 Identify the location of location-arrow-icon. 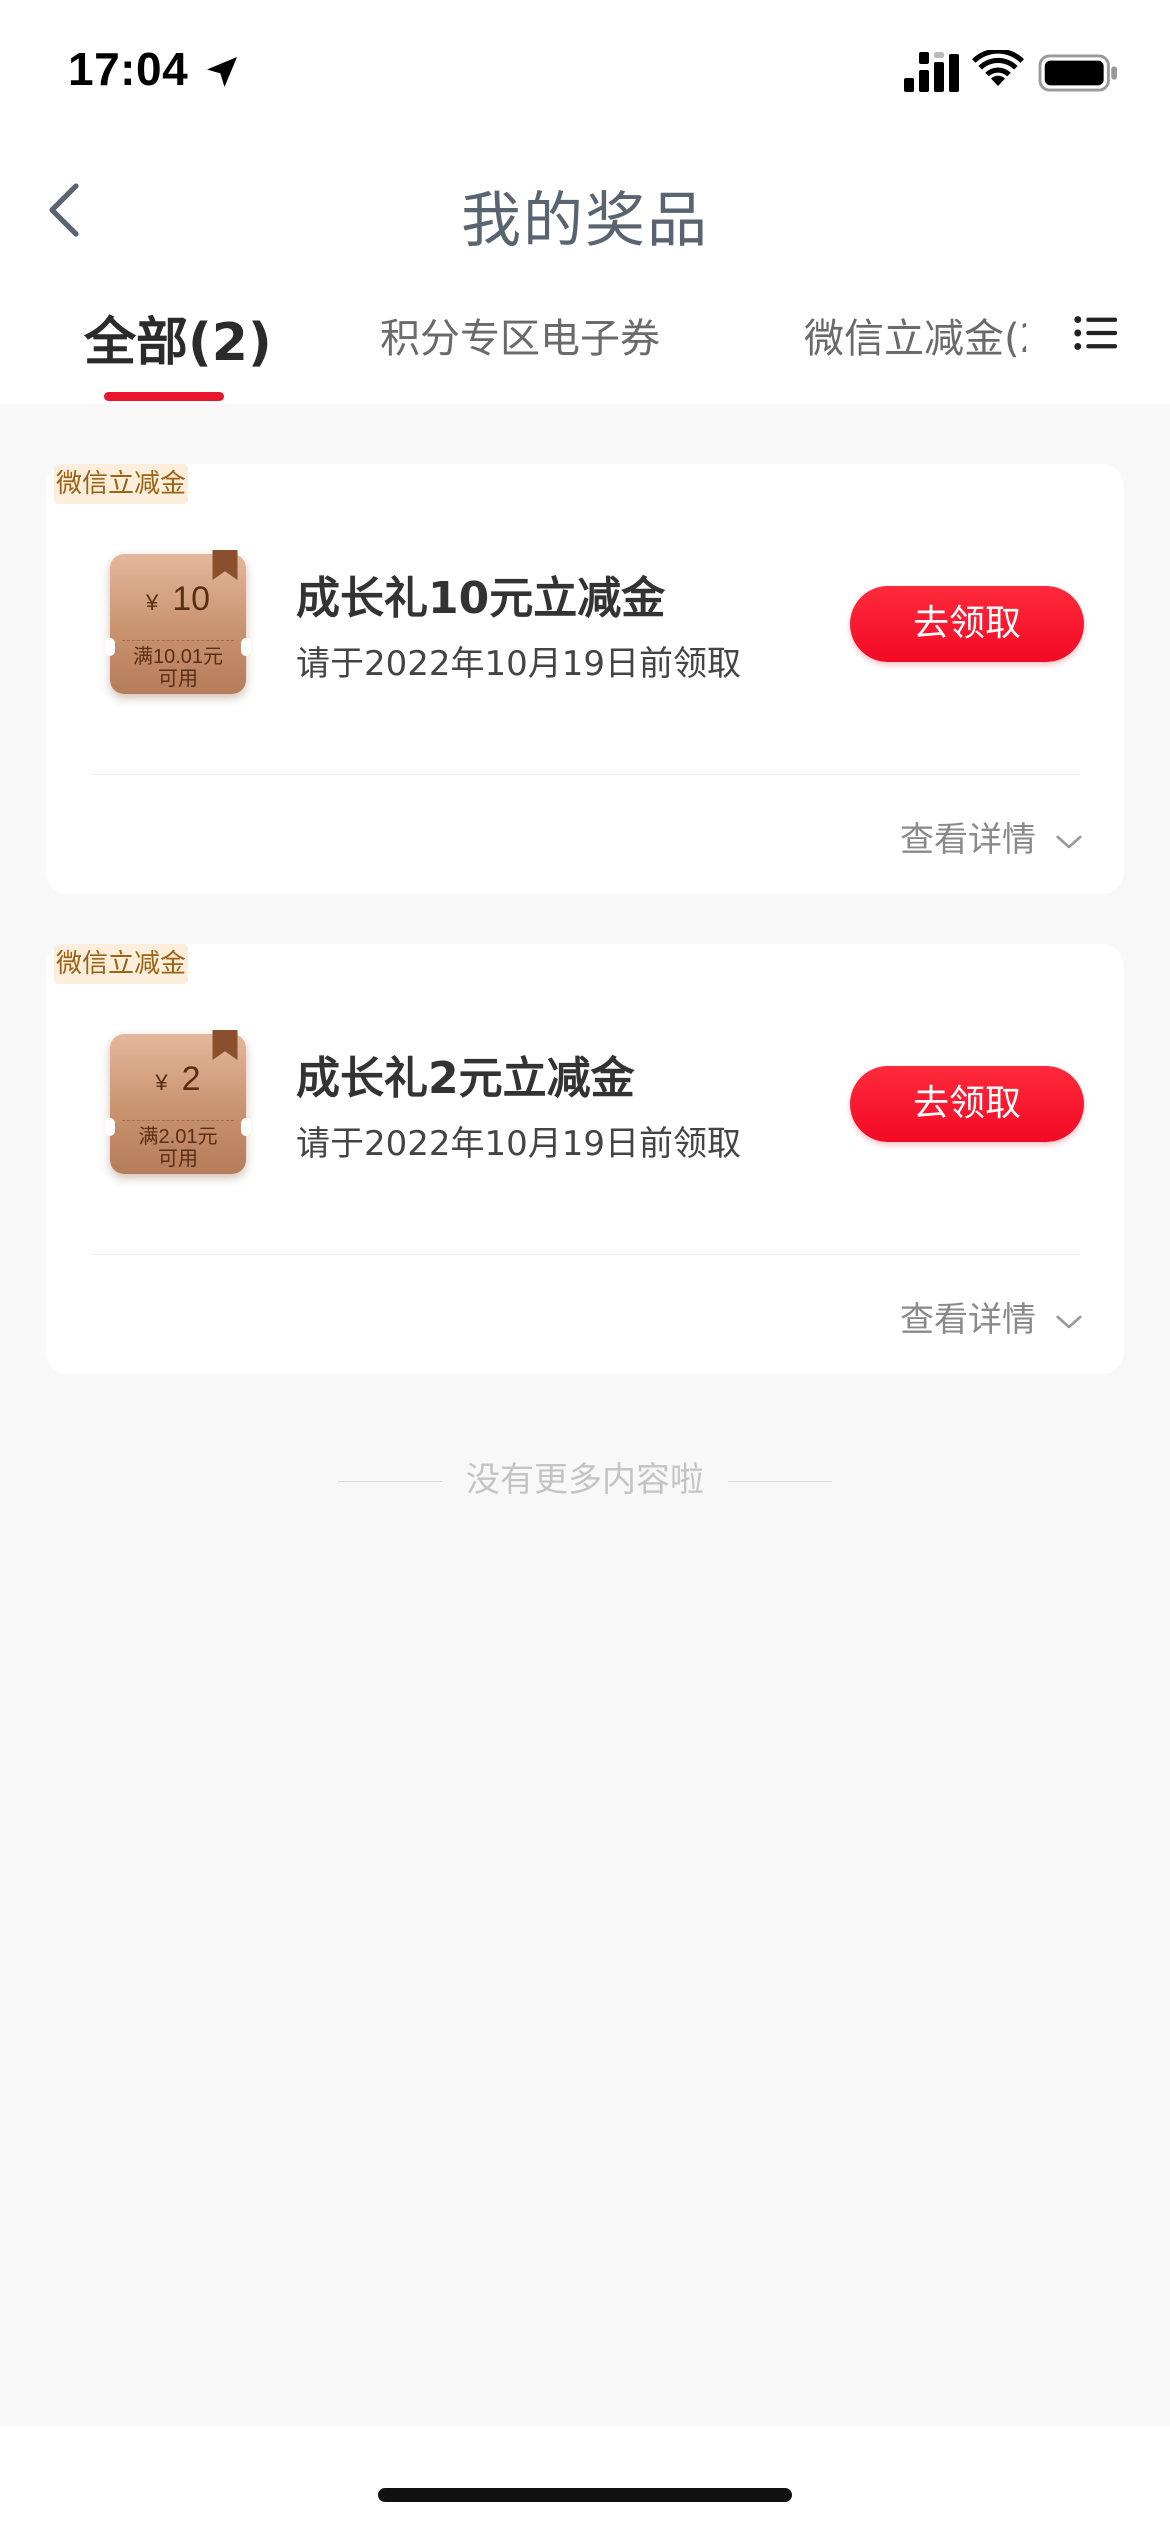
(222, 72).